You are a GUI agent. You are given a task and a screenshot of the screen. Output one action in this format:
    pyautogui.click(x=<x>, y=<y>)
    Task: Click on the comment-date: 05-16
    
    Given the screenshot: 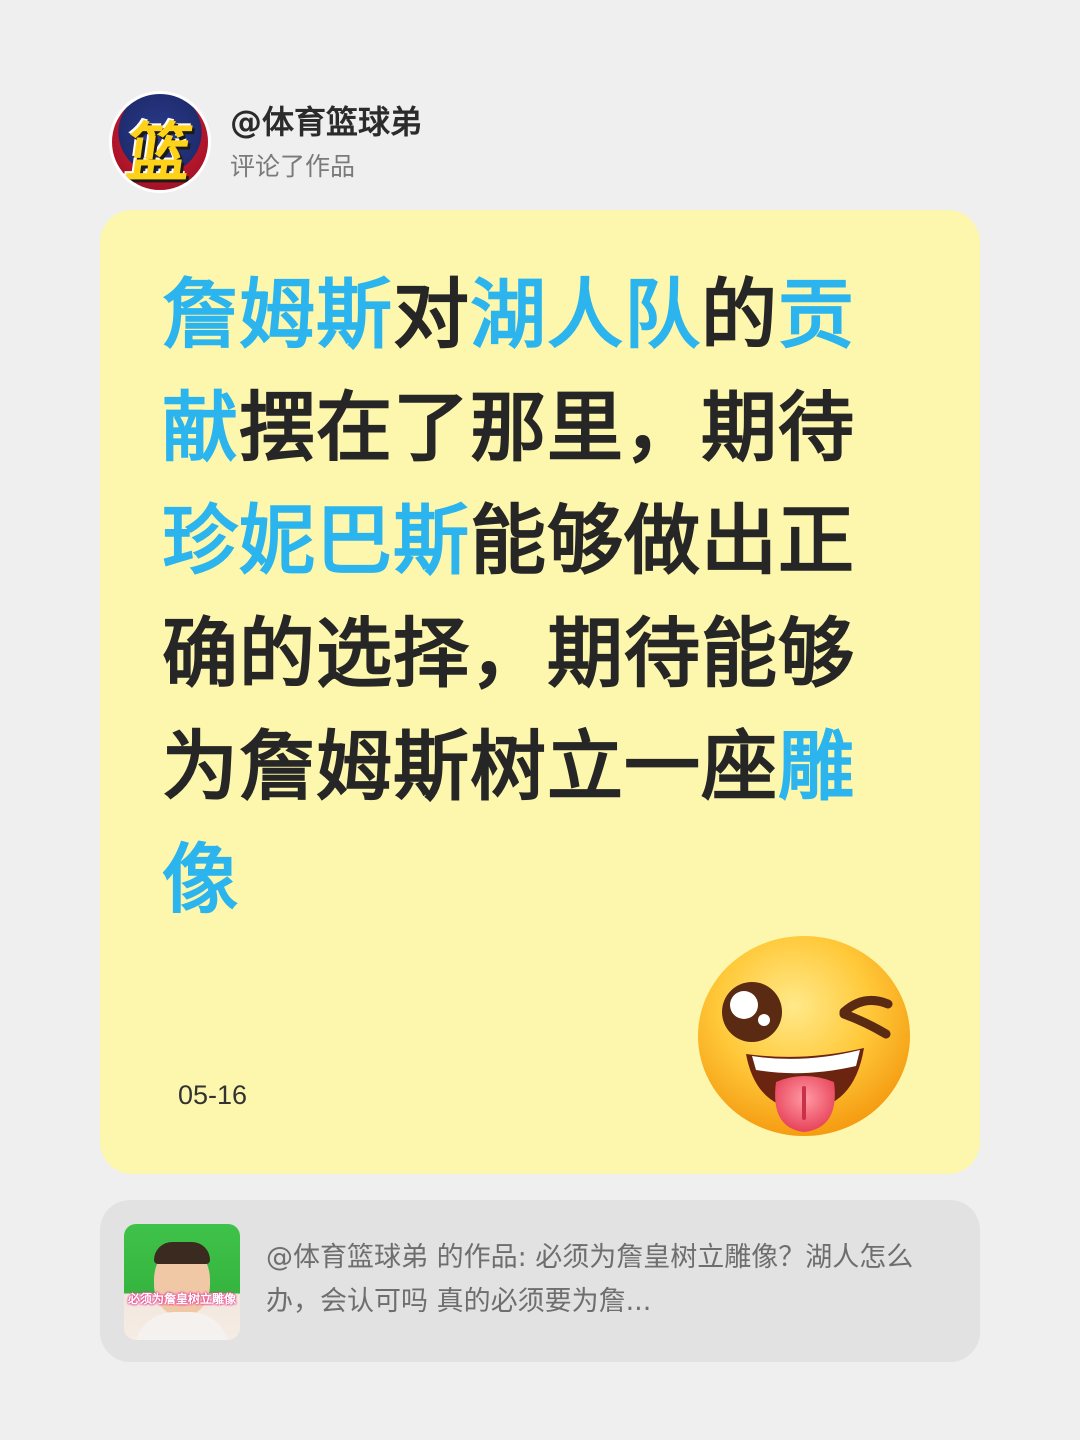 What is the action you would take?
    pyautogui.click(x=213, y=1095)
    